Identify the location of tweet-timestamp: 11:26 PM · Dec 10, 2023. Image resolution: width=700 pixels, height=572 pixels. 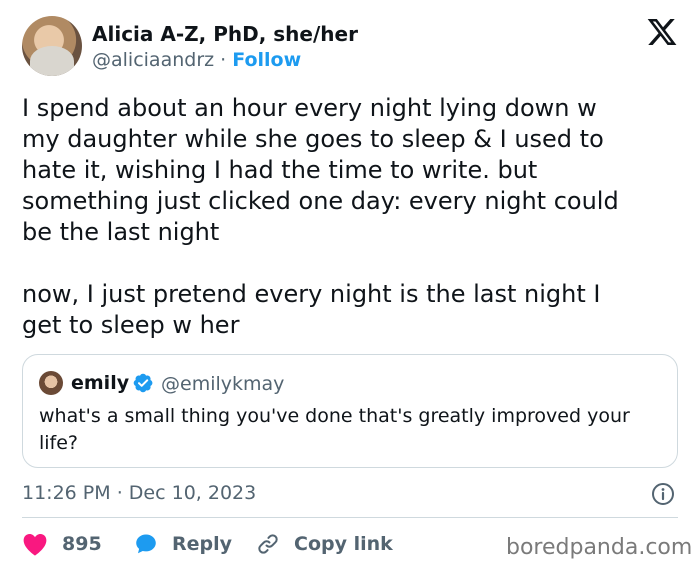
(139, 493).